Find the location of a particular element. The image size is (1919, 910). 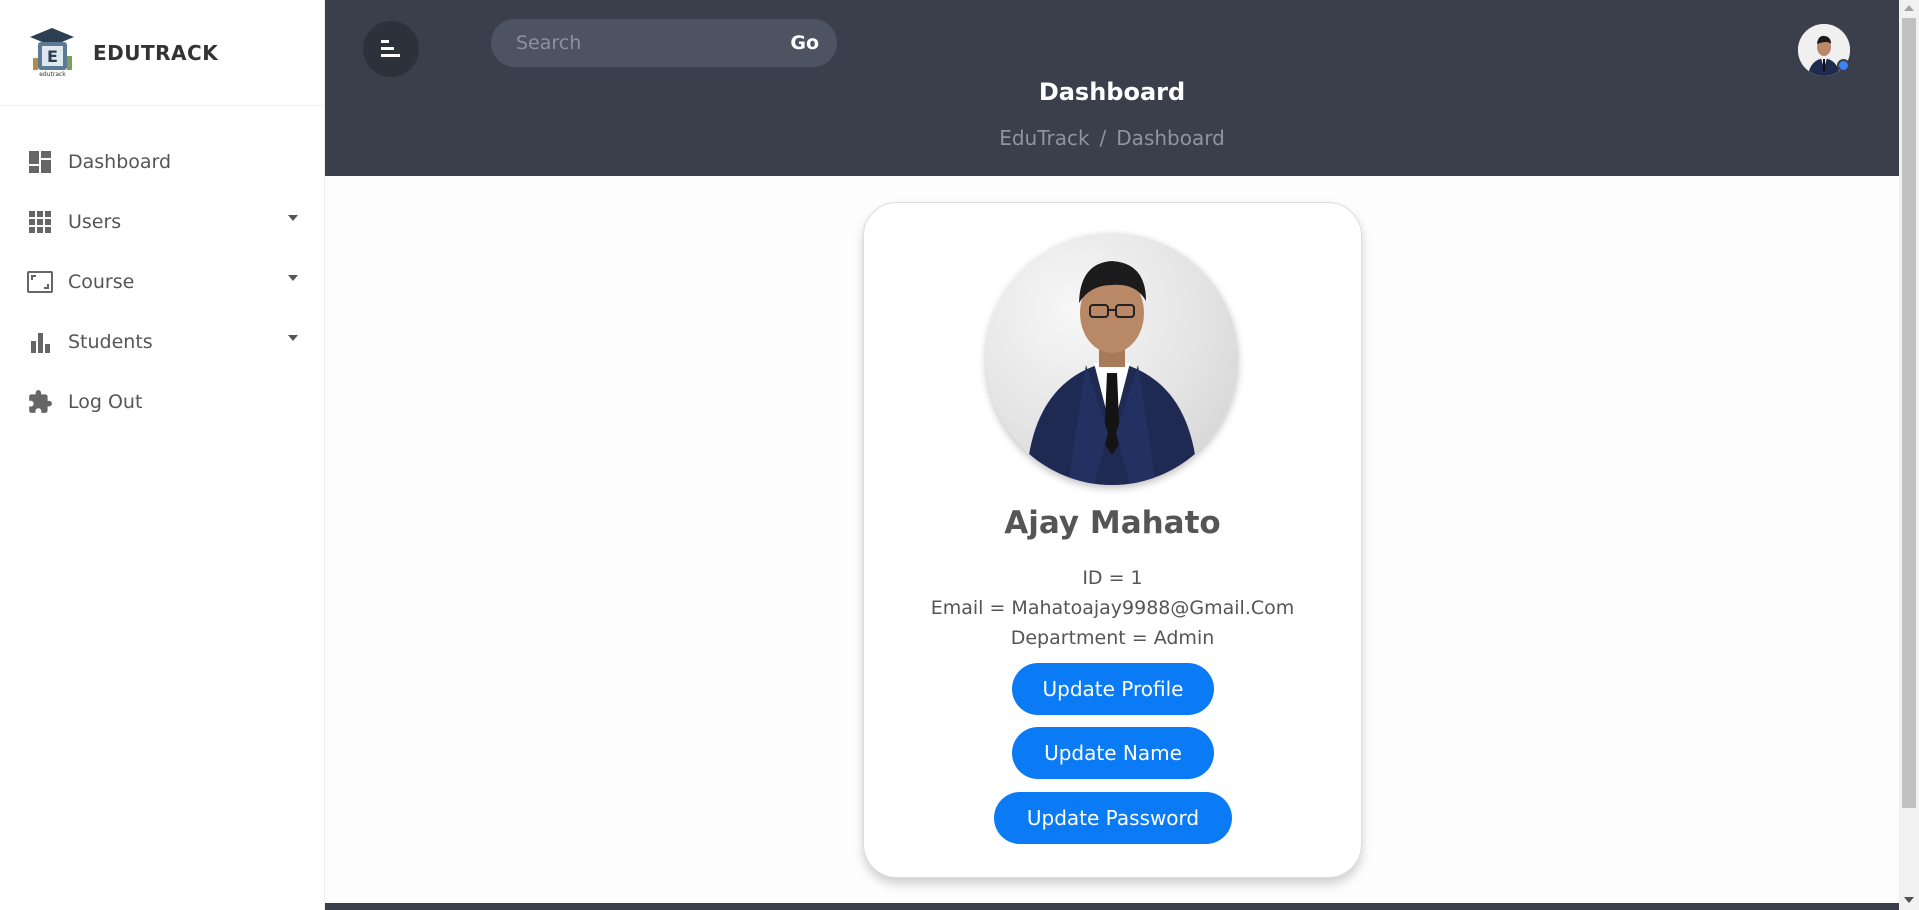

sidebar-item-dashboard: Dashboard is located at coordinates (162, 162).